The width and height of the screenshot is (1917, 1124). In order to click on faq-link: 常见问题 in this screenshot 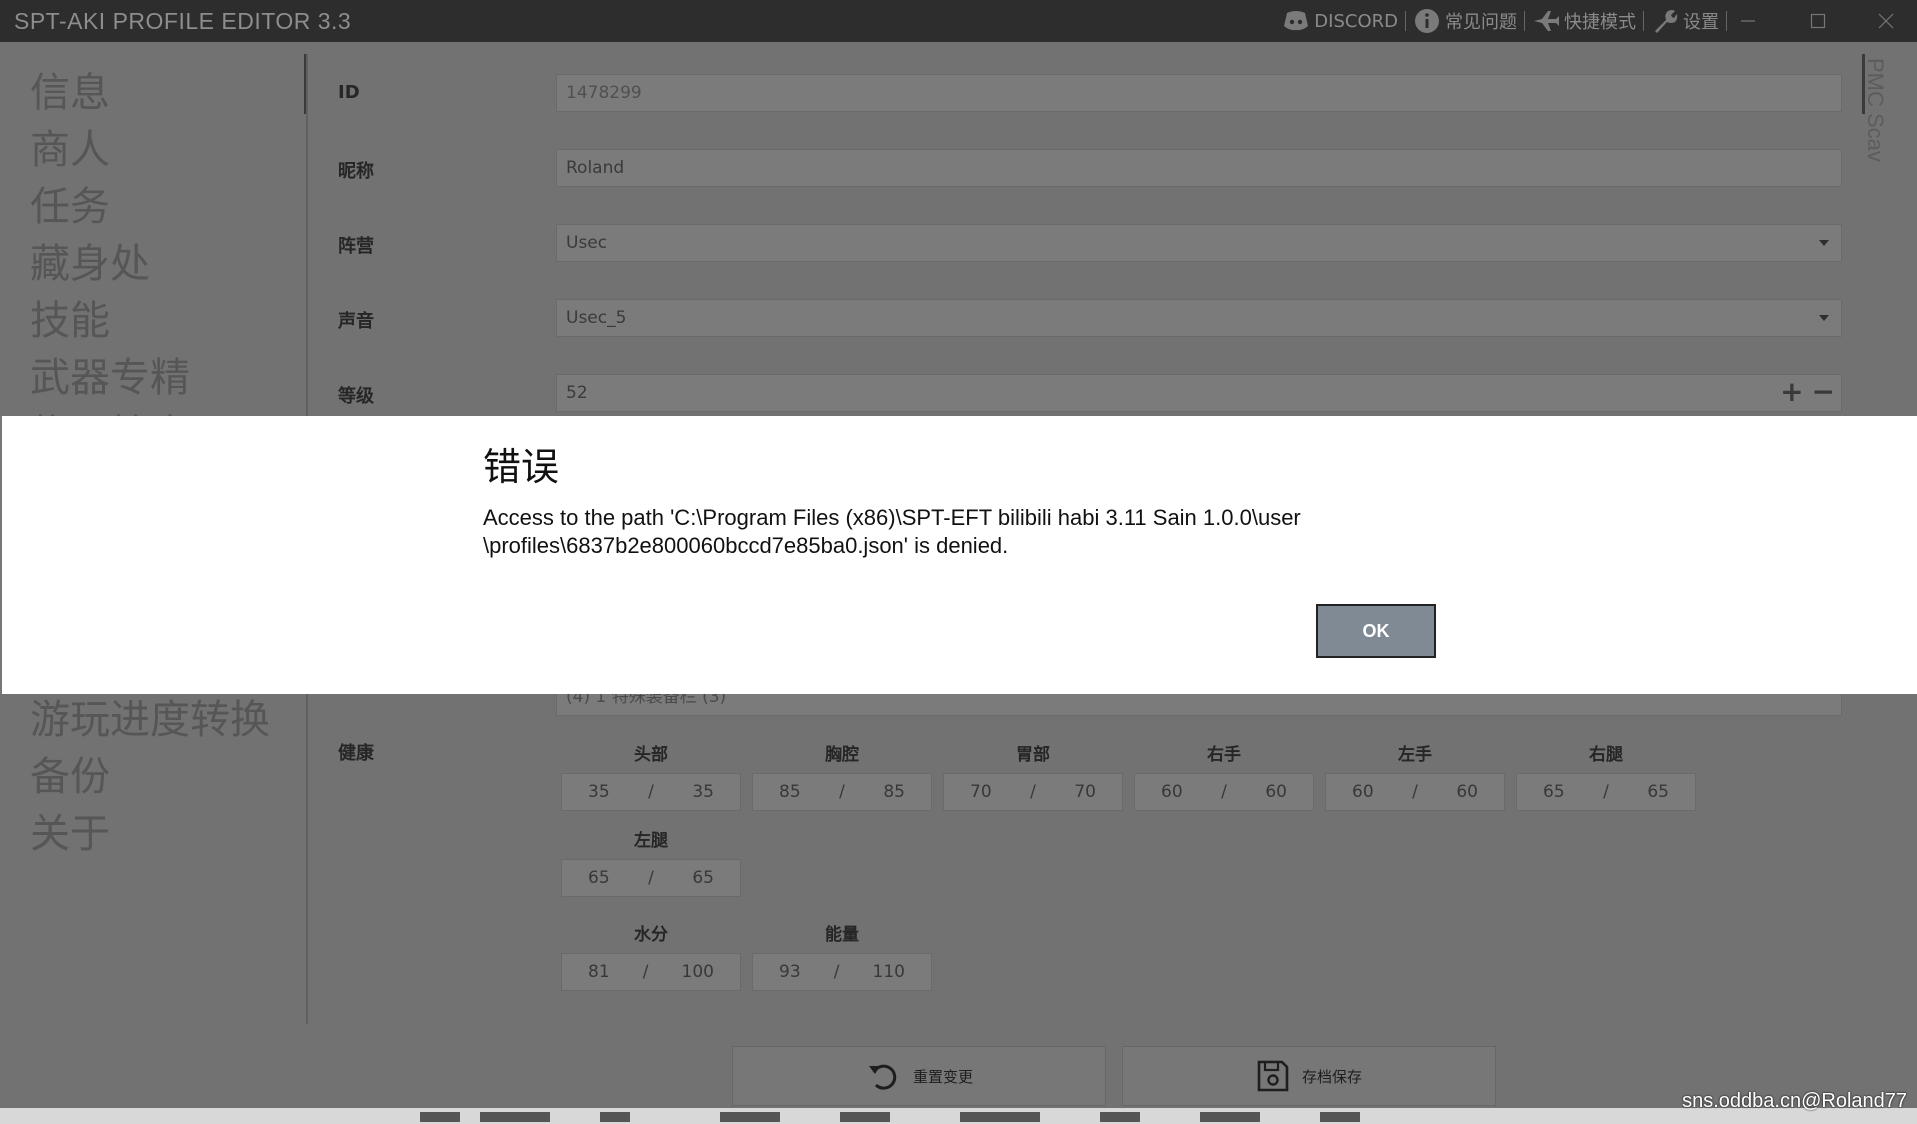, I will do `click(1465, 21)`.